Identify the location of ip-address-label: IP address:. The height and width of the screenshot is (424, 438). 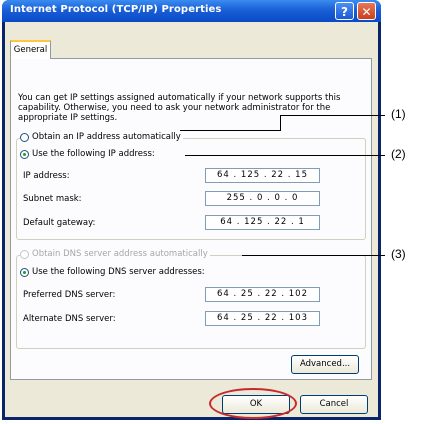
(46, 176).